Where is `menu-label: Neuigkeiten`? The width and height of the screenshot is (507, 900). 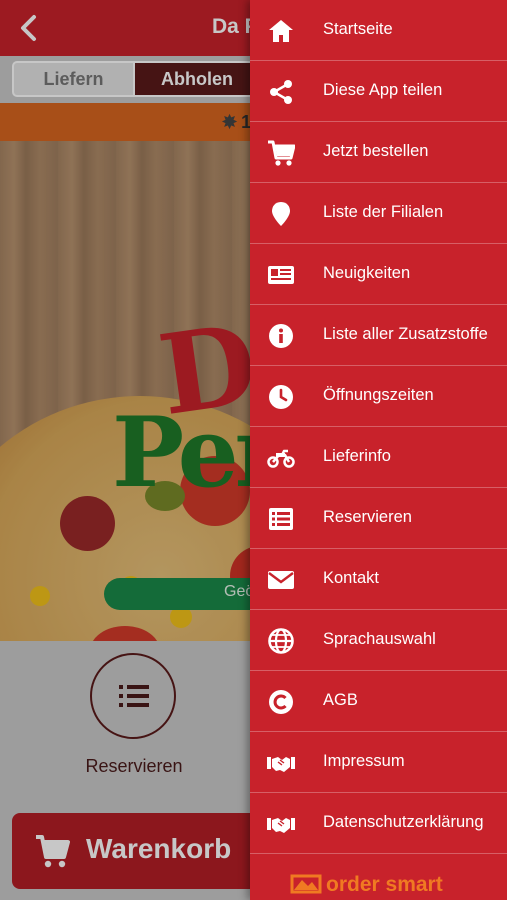 menu-label: Neuigkeiten is located at coordinates (367, 273).